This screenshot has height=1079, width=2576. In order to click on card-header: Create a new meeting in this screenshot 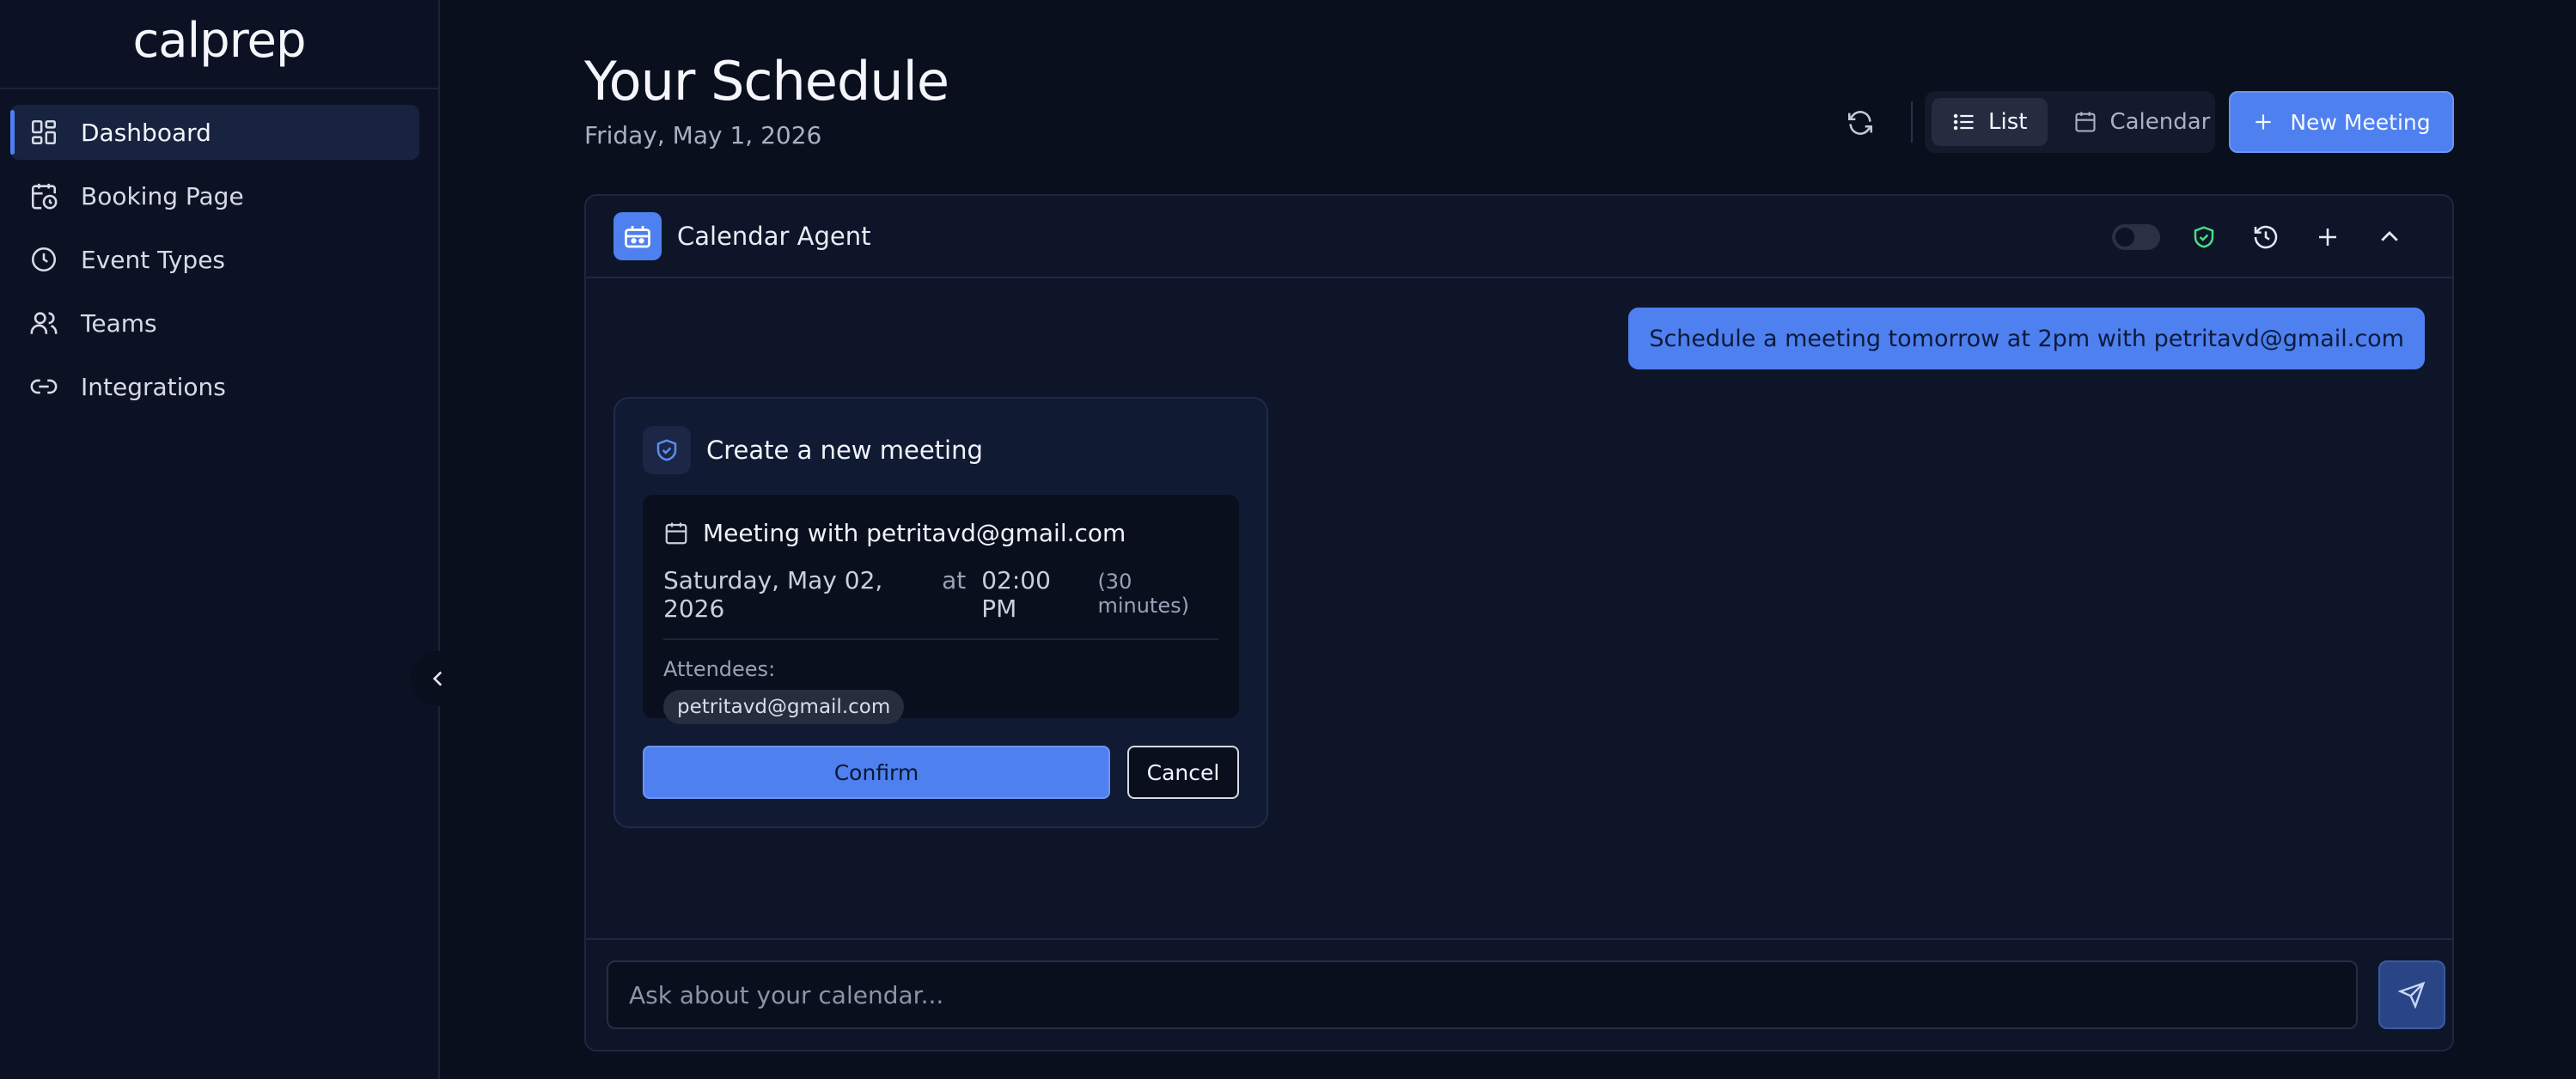, I will do `click(813, 450)`.